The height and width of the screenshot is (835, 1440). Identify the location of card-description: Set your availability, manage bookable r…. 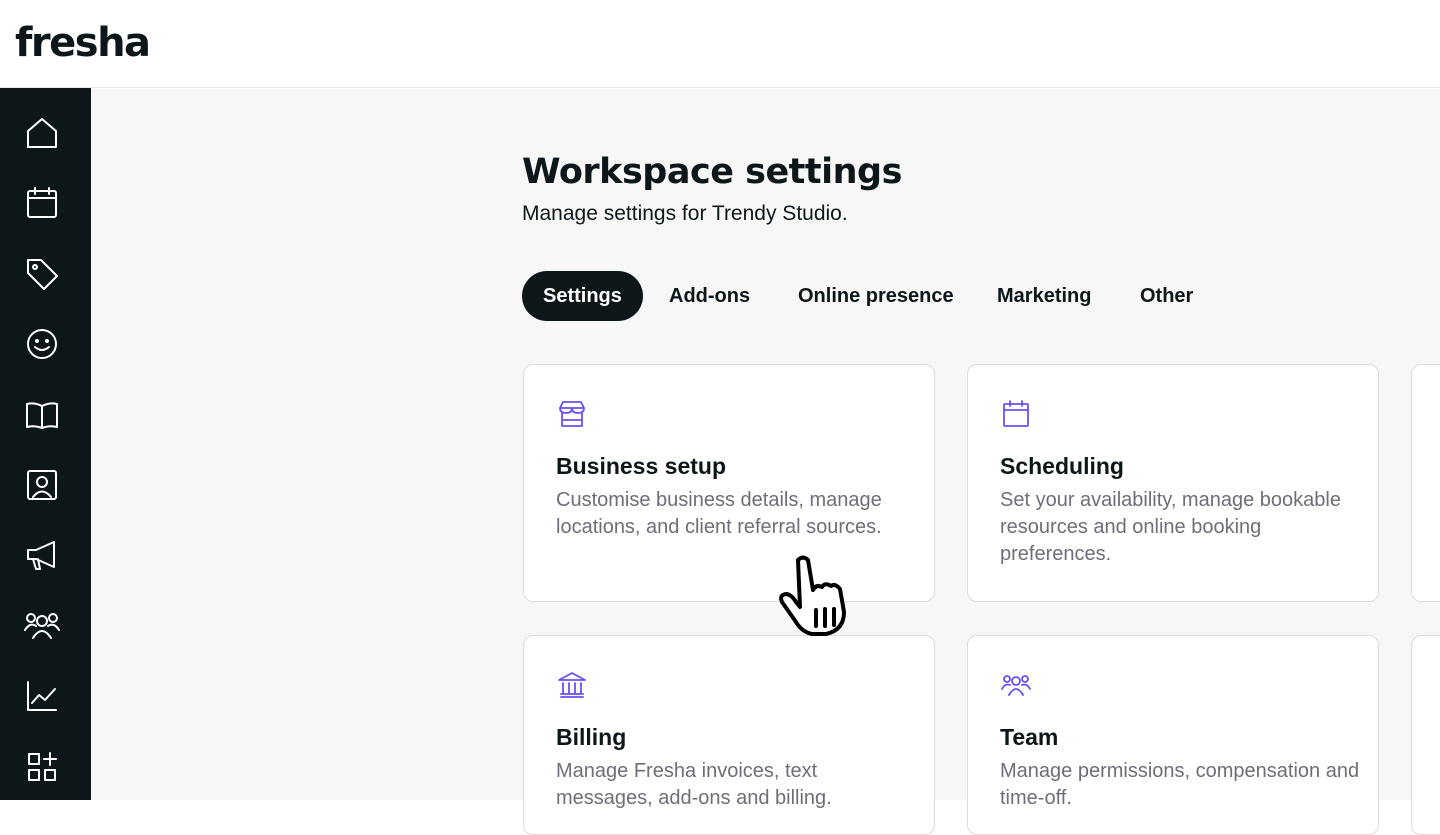
(1170, 527).